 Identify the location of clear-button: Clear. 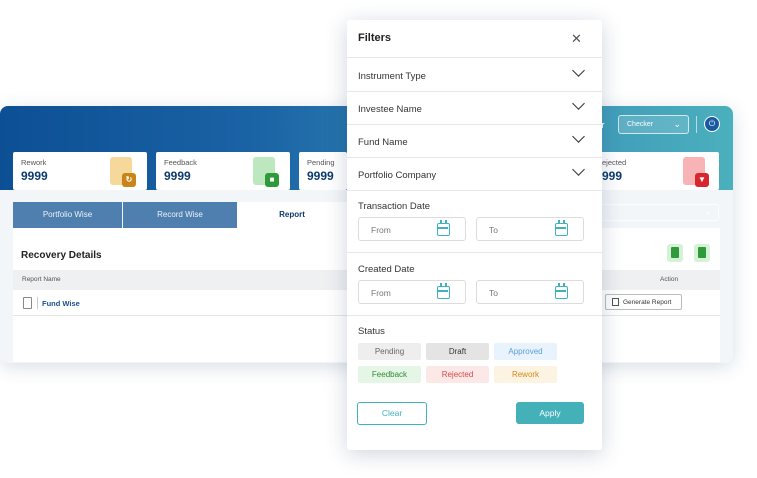
(392, 413).